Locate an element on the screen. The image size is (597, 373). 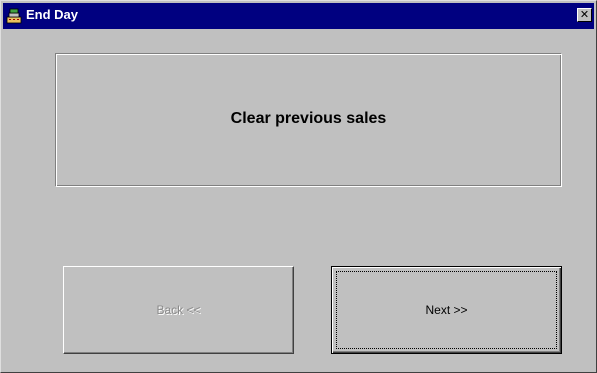
close-button: ✕ is located at coordinates (584, 15).